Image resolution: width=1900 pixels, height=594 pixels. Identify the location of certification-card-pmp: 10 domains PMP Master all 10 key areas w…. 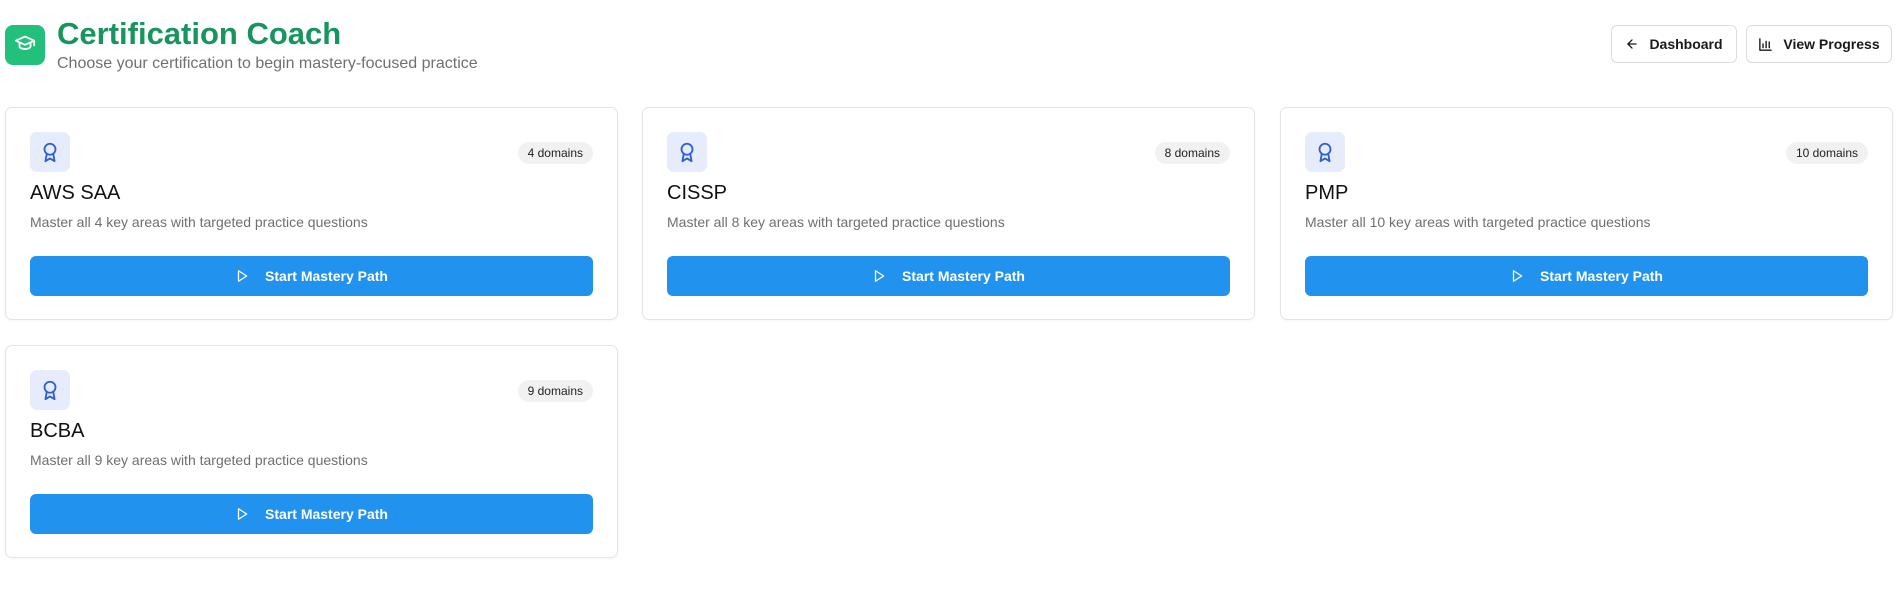
(1586, 213).